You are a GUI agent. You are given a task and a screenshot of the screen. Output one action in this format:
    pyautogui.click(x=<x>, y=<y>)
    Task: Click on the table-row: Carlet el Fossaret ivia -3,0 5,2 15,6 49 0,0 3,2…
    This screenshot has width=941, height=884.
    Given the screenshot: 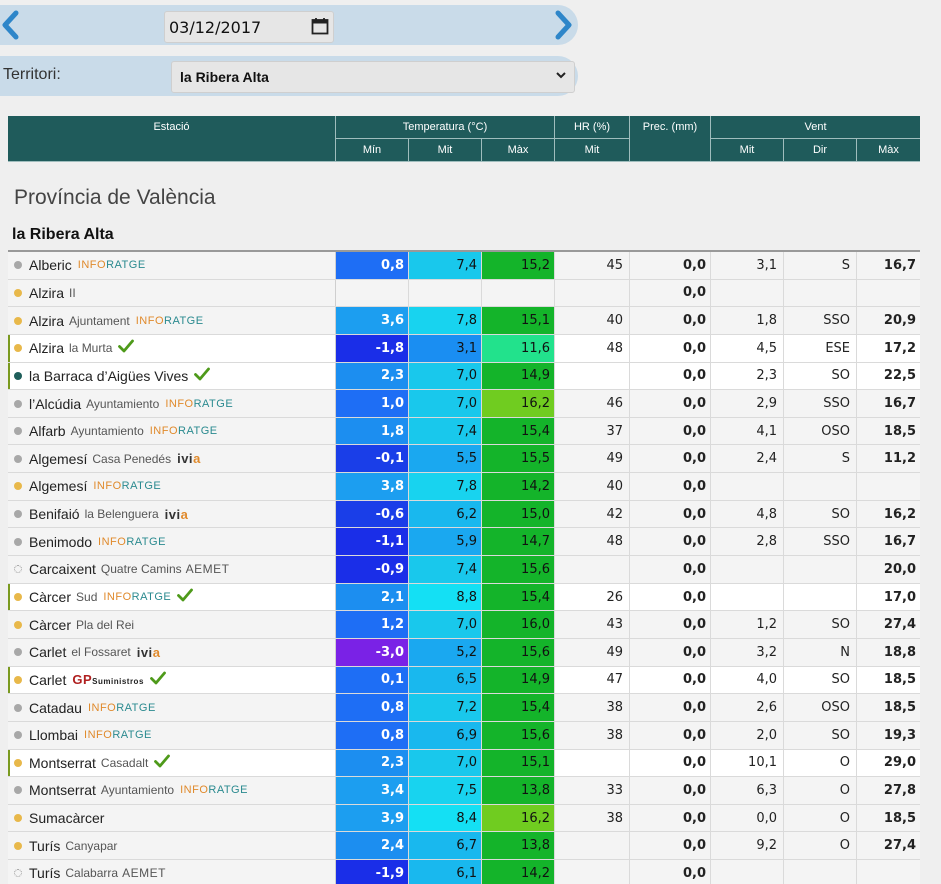 What is the action you would take?
    pyautogui.click(x=464, y=652)
    